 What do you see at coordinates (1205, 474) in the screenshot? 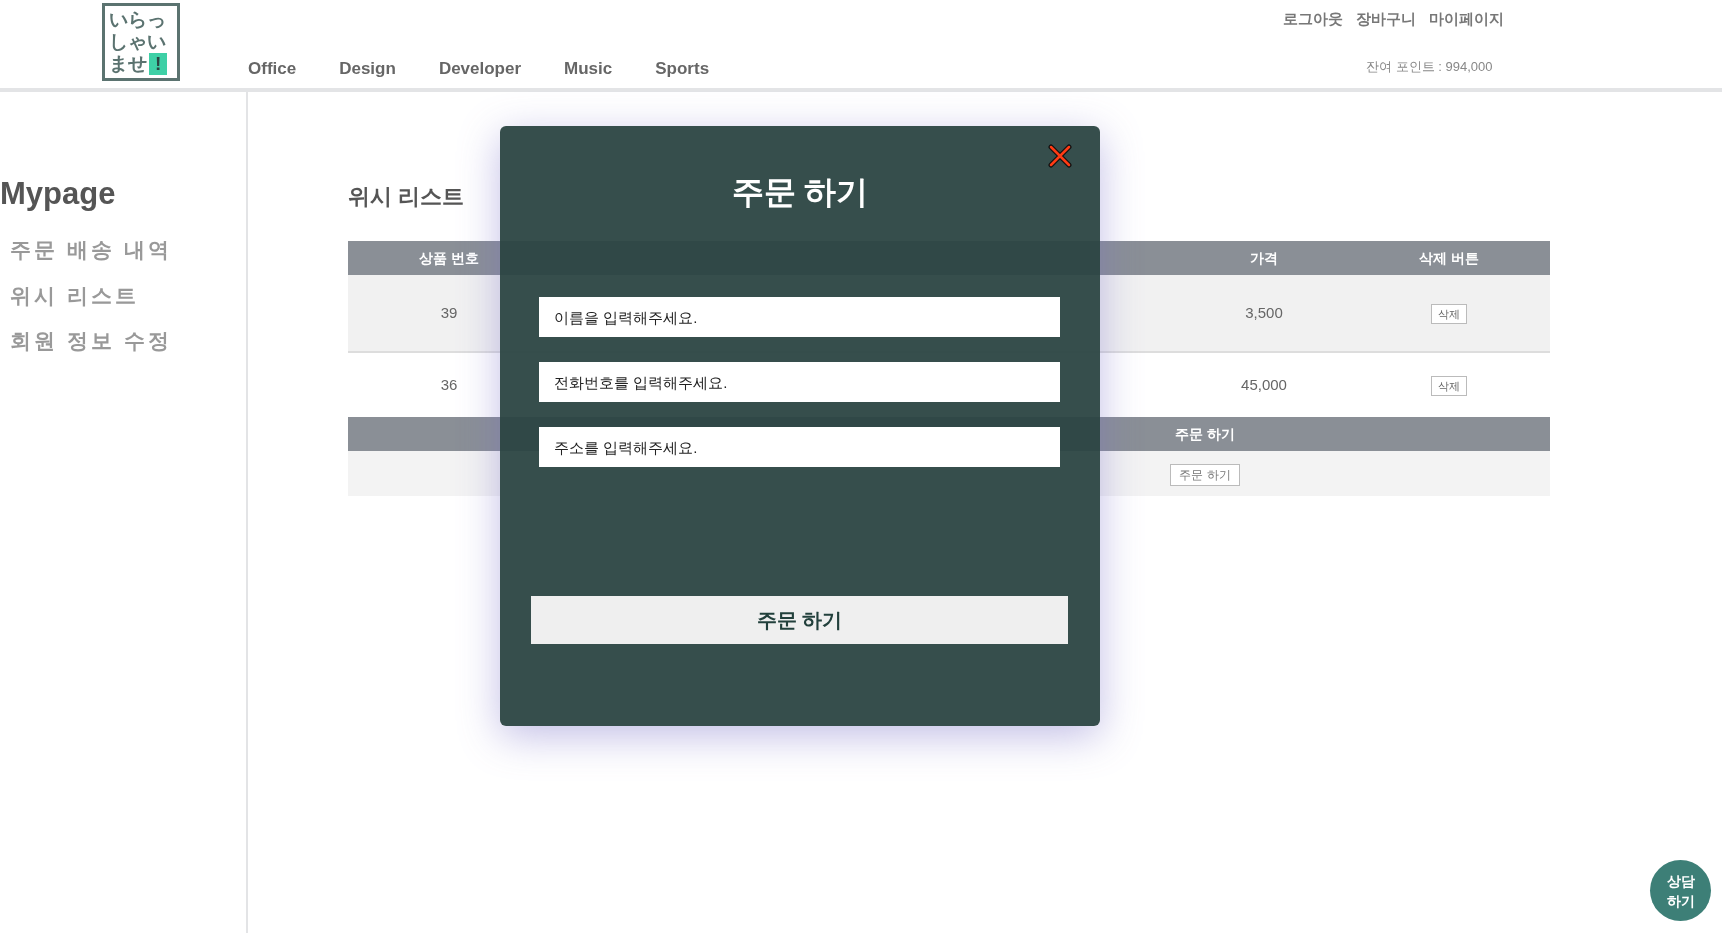
I see `order-button: 주문 하기` at bounding box center [1205, 474].